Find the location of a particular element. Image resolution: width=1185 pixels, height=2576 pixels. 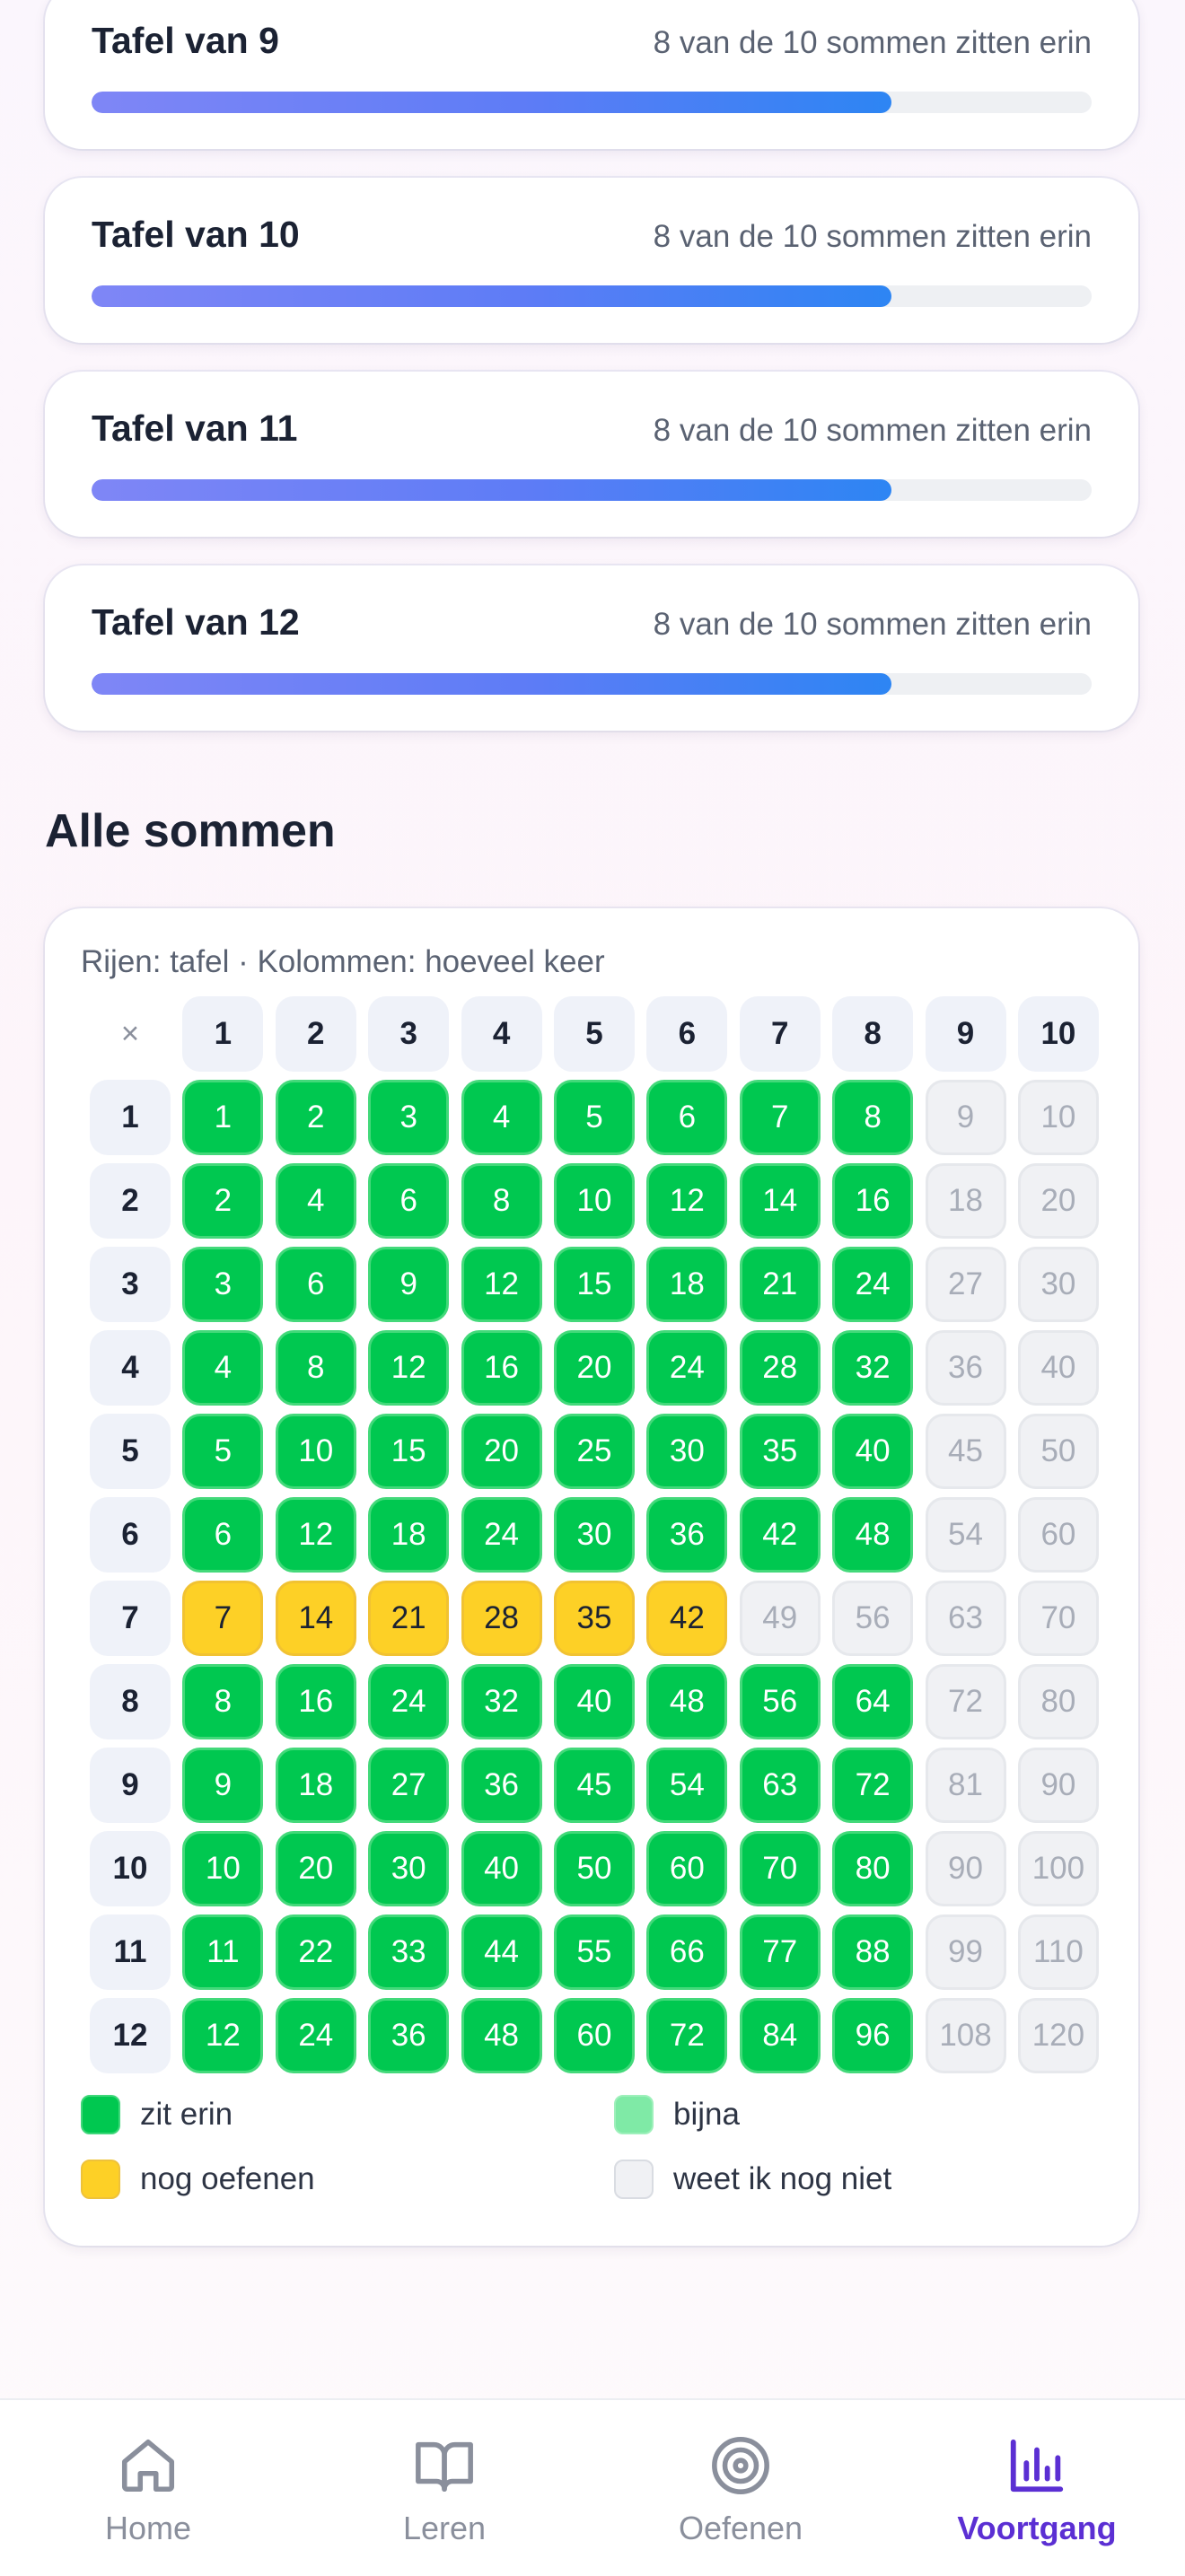

grid-cell-unknown: 80 is located at coordinates (1058, 1701).